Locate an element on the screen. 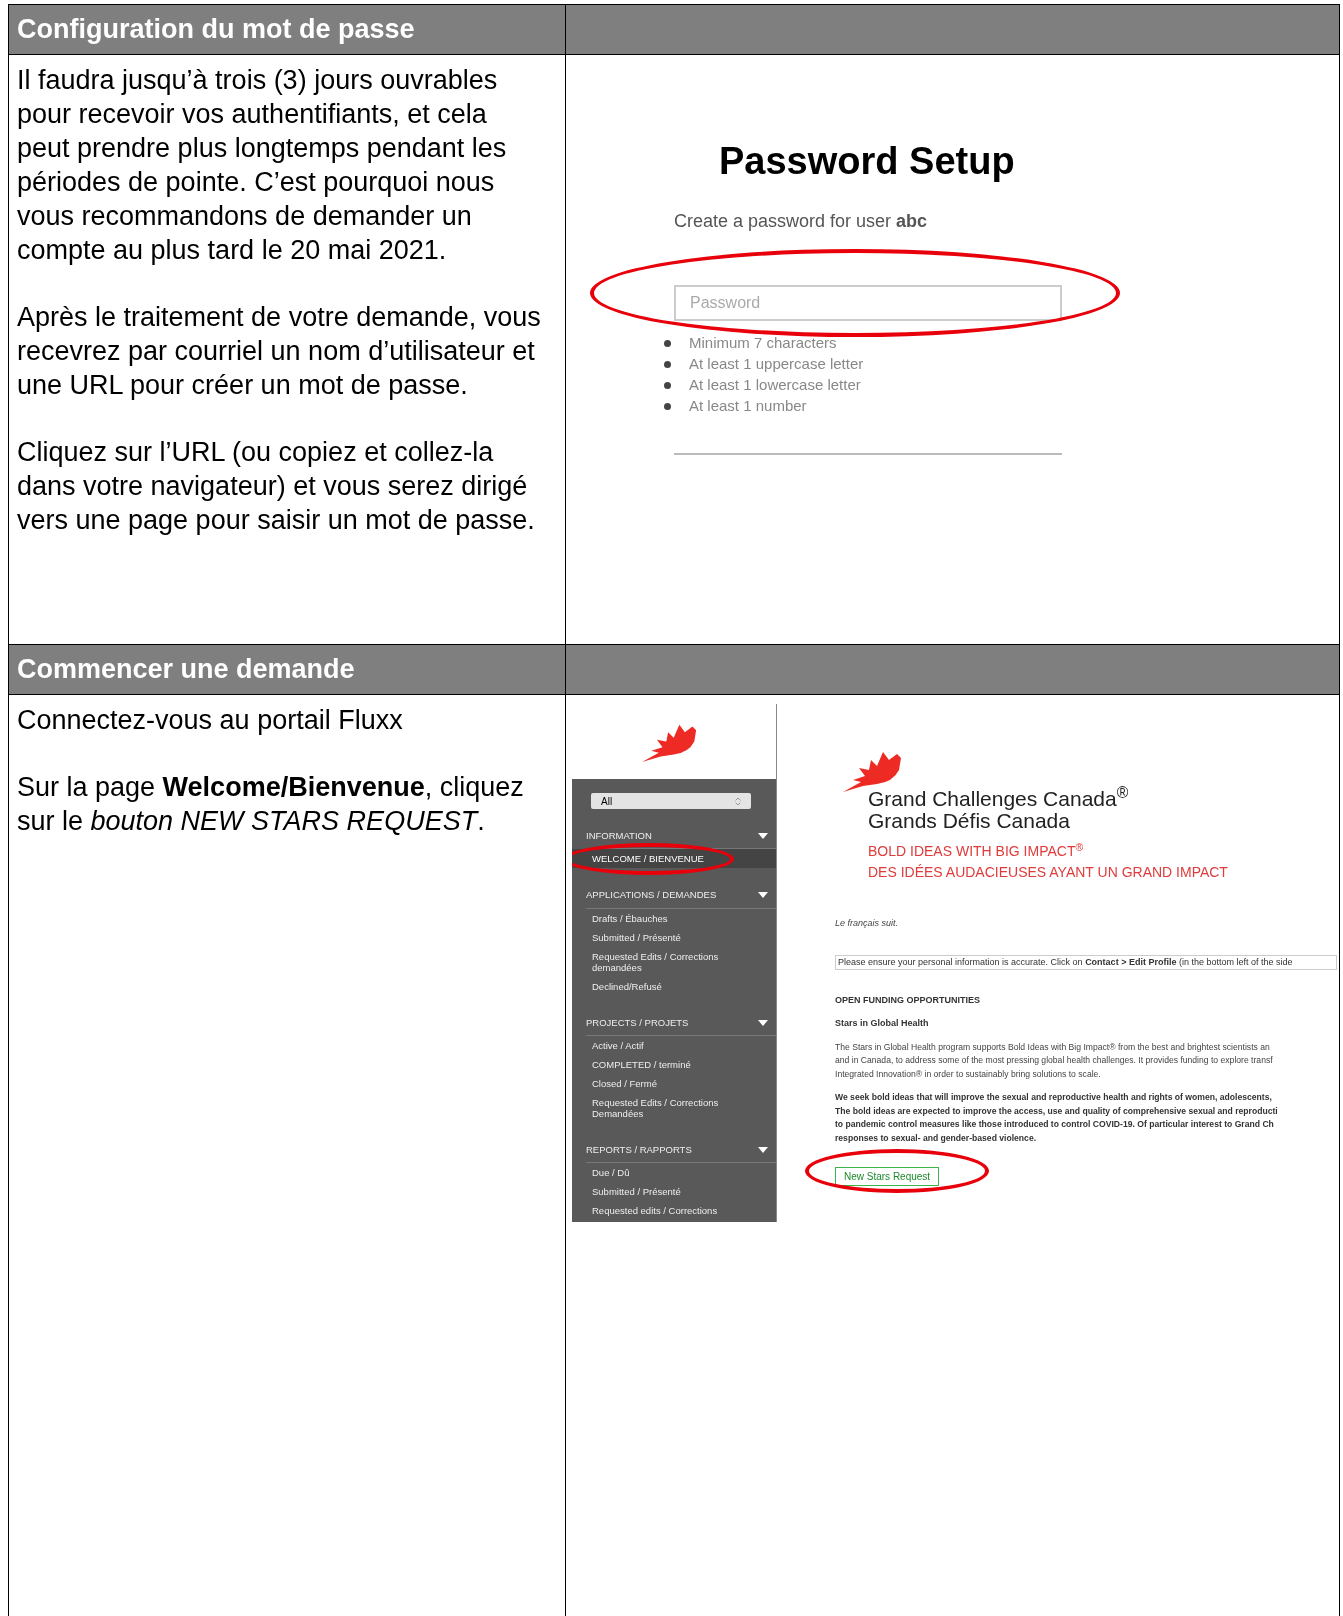 The height and width of the screenshot is (1616, 1343). sidebar-item: Due / Dû is located at coordinates (674, 1172).